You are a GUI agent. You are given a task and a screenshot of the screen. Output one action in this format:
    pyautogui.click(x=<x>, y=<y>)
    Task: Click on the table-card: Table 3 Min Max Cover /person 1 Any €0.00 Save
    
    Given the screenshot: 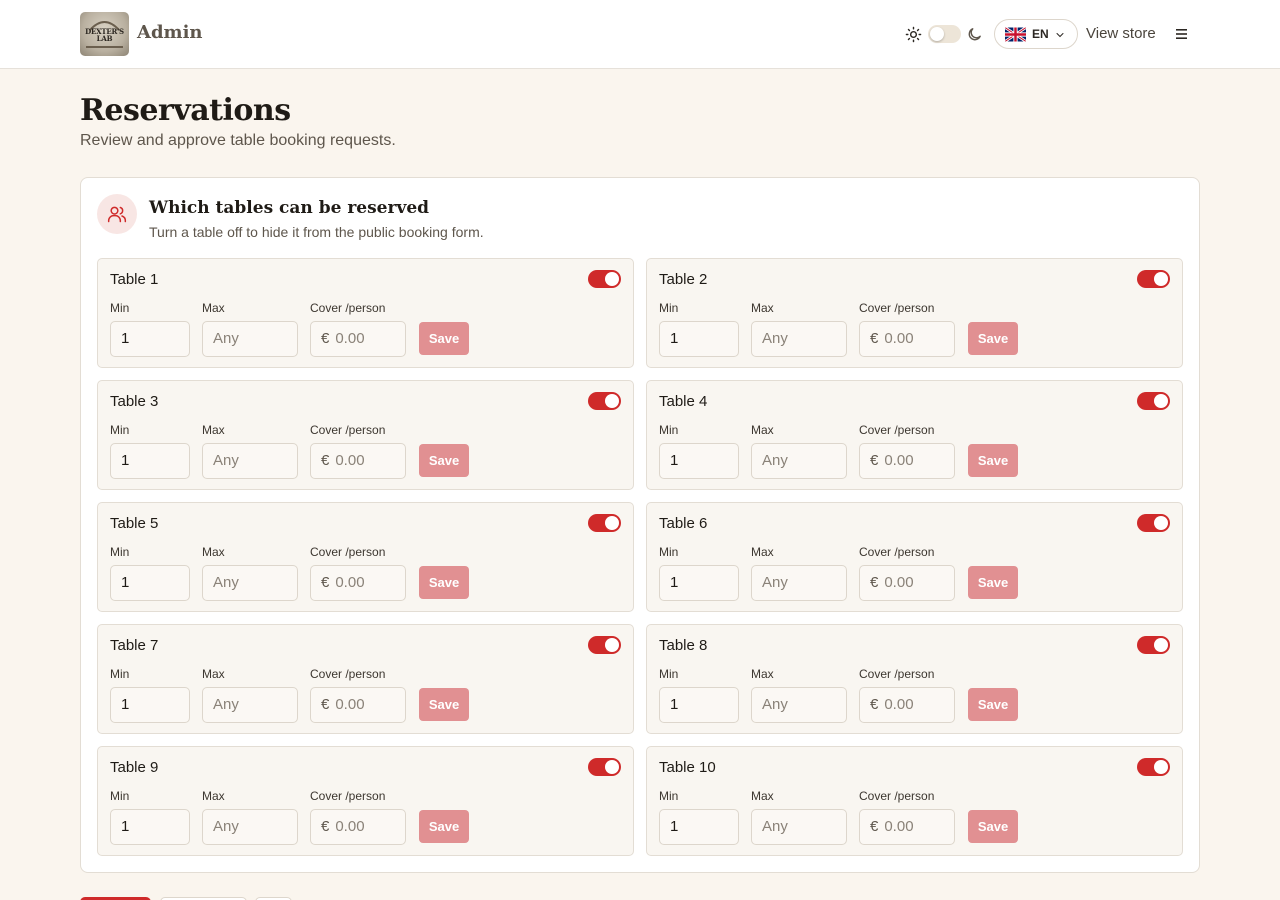 What is the action you would take?
    pyautogui.click(x=365, y=435)
    